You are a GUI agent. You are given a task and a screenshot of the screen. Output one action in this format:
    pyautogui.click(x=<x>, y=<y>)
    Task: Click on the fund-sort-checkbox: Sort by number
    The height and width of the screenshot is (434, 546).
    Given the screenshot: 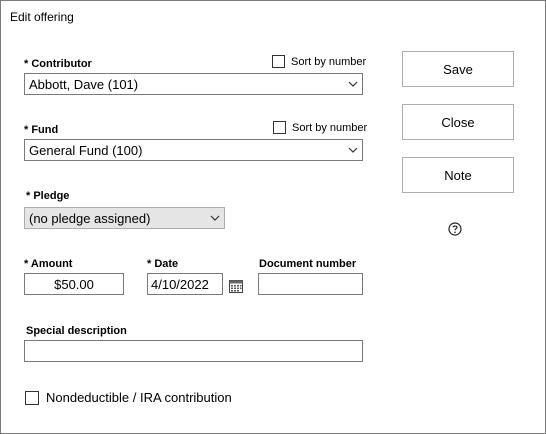 What is the action you would take?
    pyautogui.click(x=320, y=127)
    